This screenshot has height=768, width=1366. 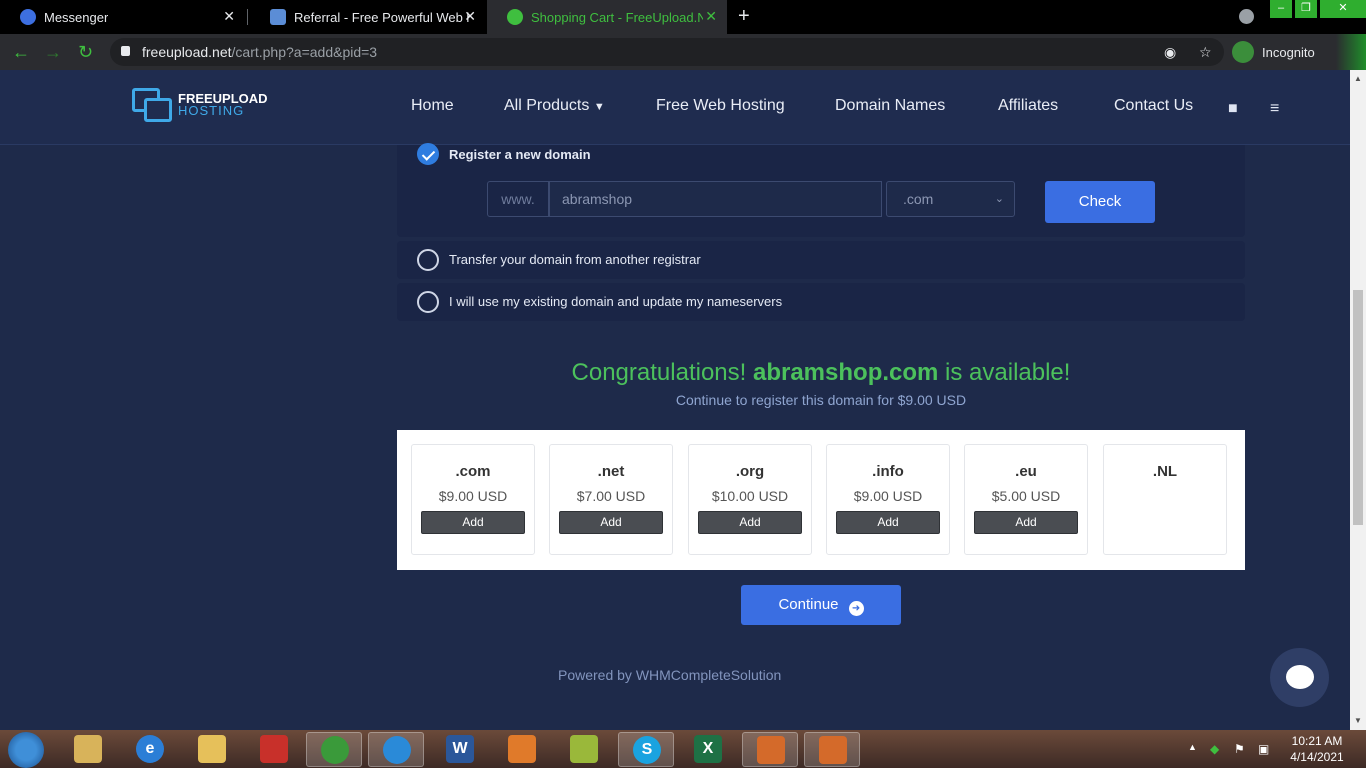 What do you see at coordinates (26, 750) in the screenshot?
I see `start-button-icon` at bounding box center [26, 750].